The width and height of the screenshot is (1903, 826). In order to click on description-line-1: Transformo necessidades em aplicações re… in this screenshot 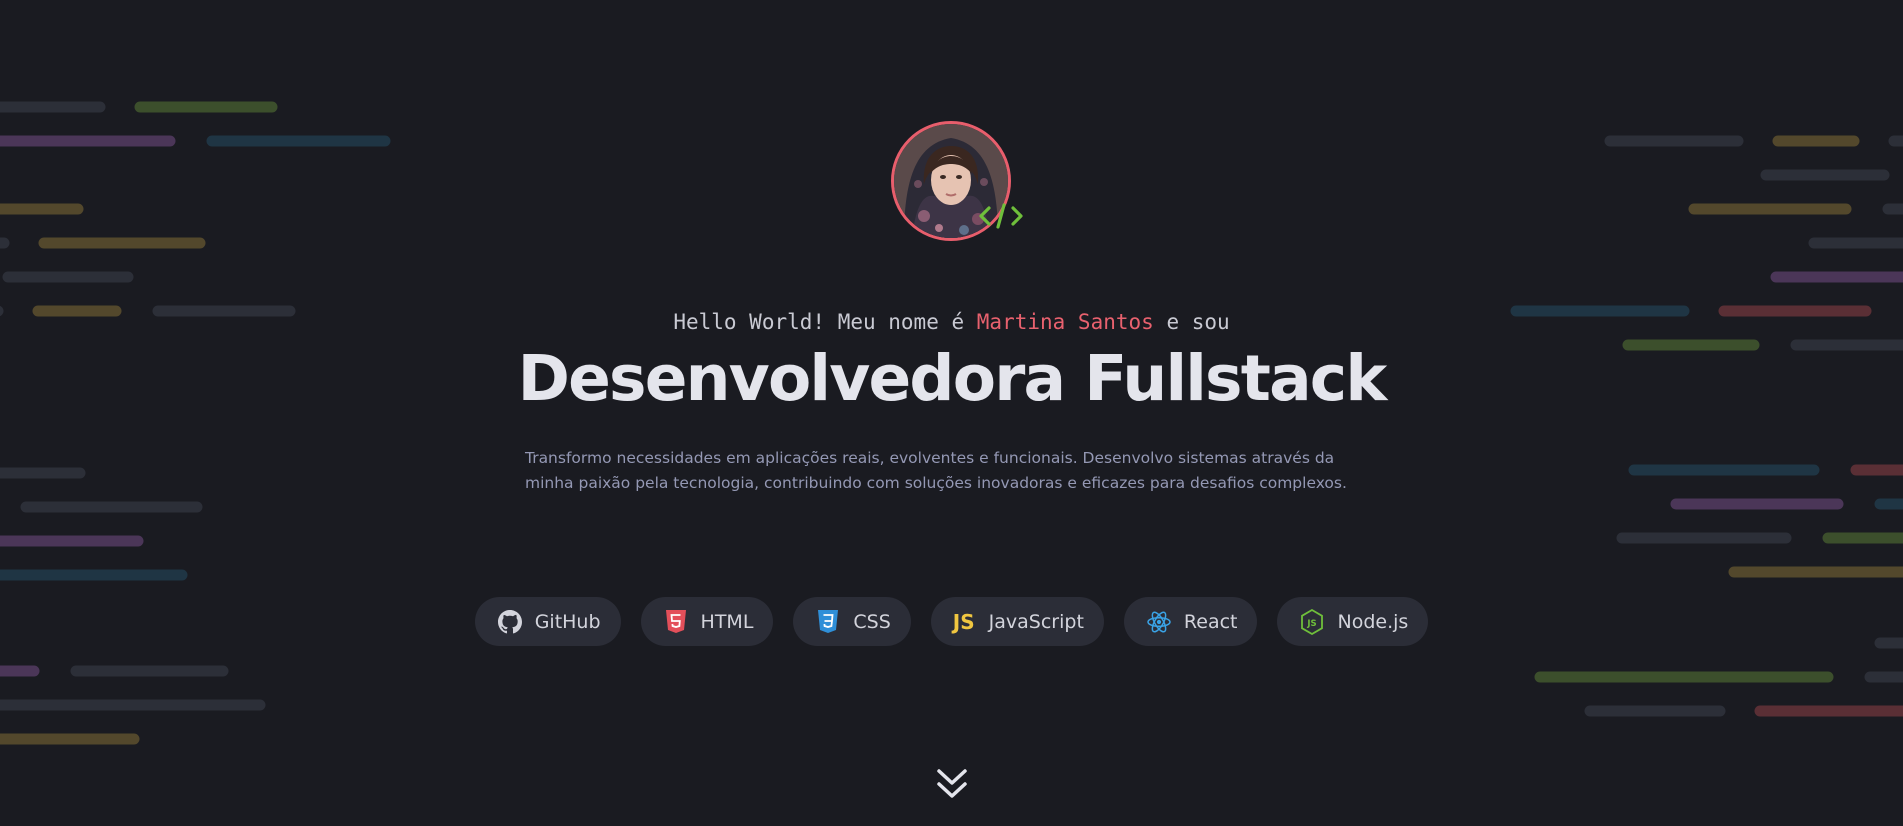, I will do `click(930, 458)`.